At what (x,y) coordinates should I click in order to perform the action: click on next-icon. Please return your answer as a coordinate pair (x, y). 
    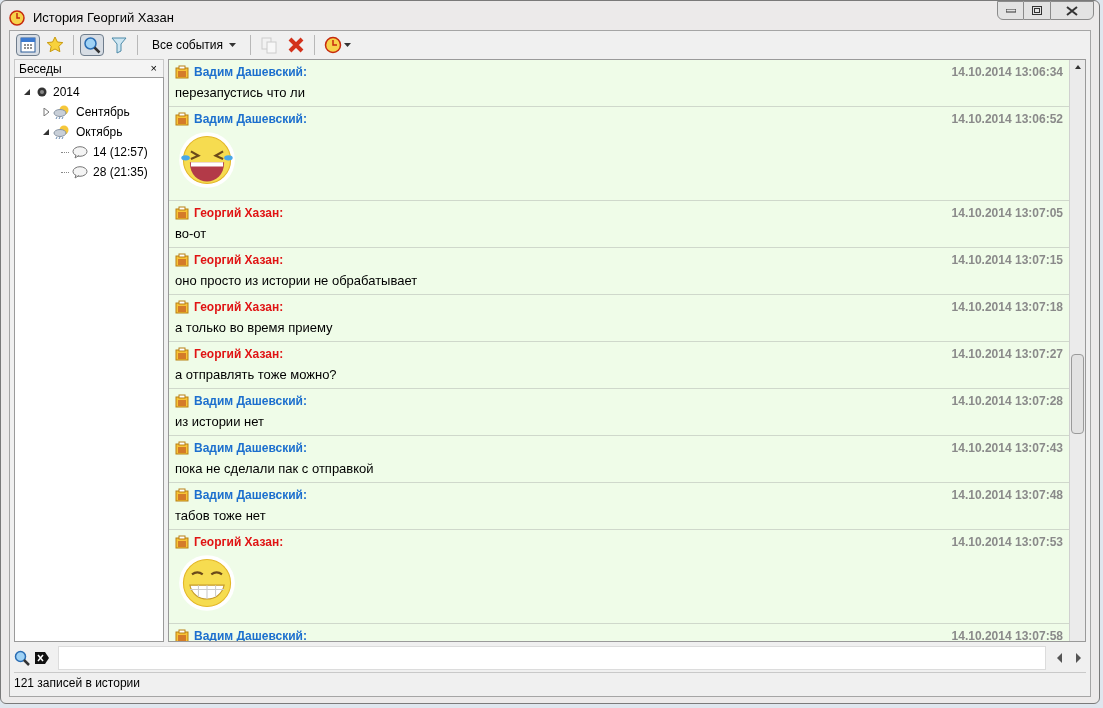
    Looking at the image, I should click on (1078, 658).